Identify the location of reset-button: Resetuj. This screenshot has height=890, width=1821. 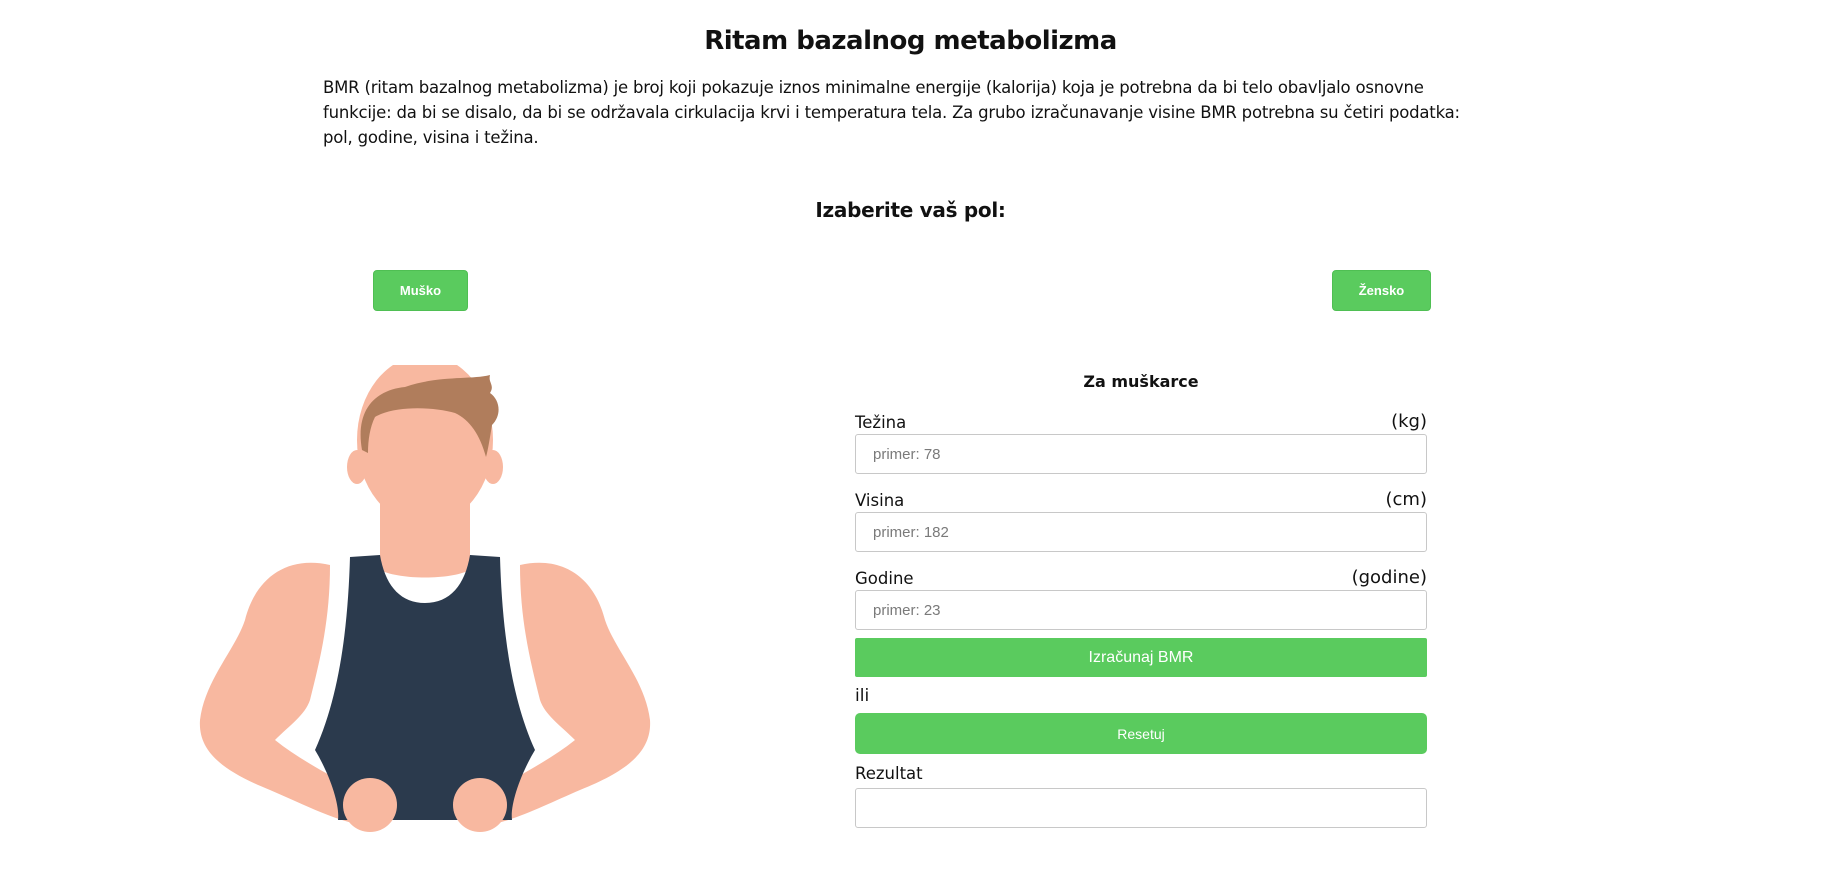
(1141, 733).